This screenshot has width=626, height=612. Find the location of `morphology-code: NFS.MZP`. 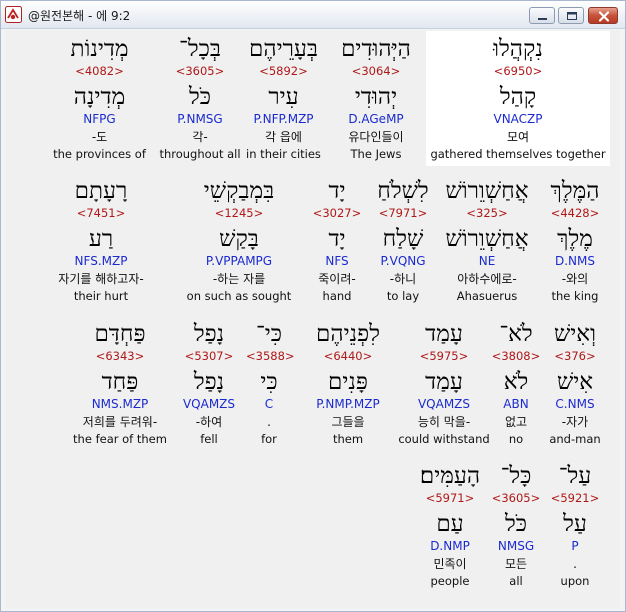

morphology-code: NFS.MZP is located at coordinates (101, 261).